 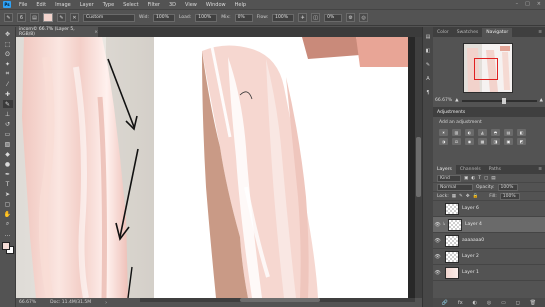 I want to click on filter-pixel-icon: ▣, so click(x=466, y=178).